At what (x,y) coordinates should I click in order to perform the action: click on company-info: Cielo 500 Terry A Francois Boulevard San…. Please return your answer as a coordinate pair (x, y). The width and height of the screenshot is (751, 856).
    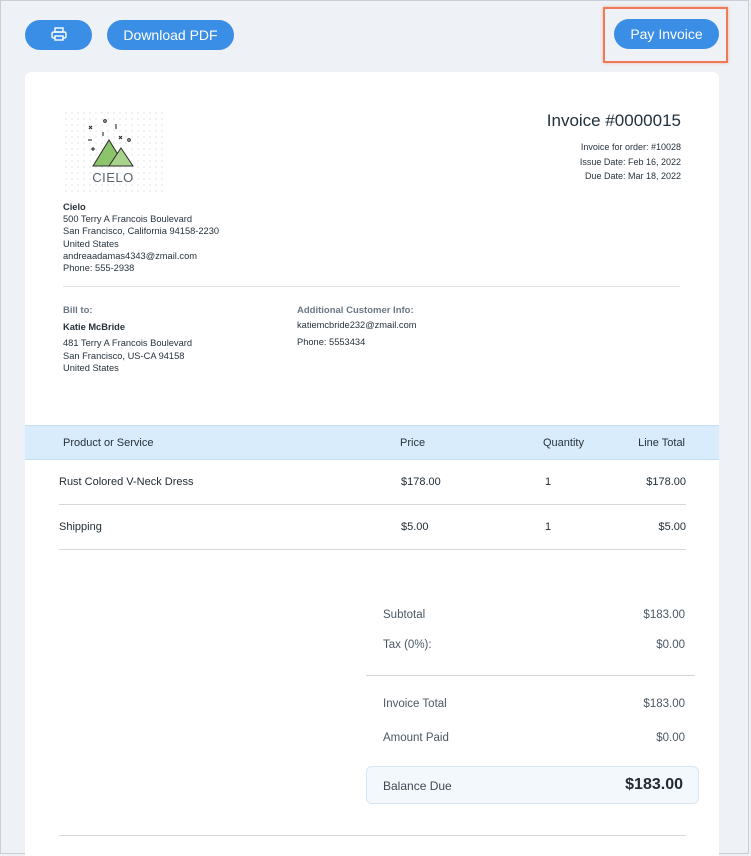
    Looking at the image, I should click on (141, 237).